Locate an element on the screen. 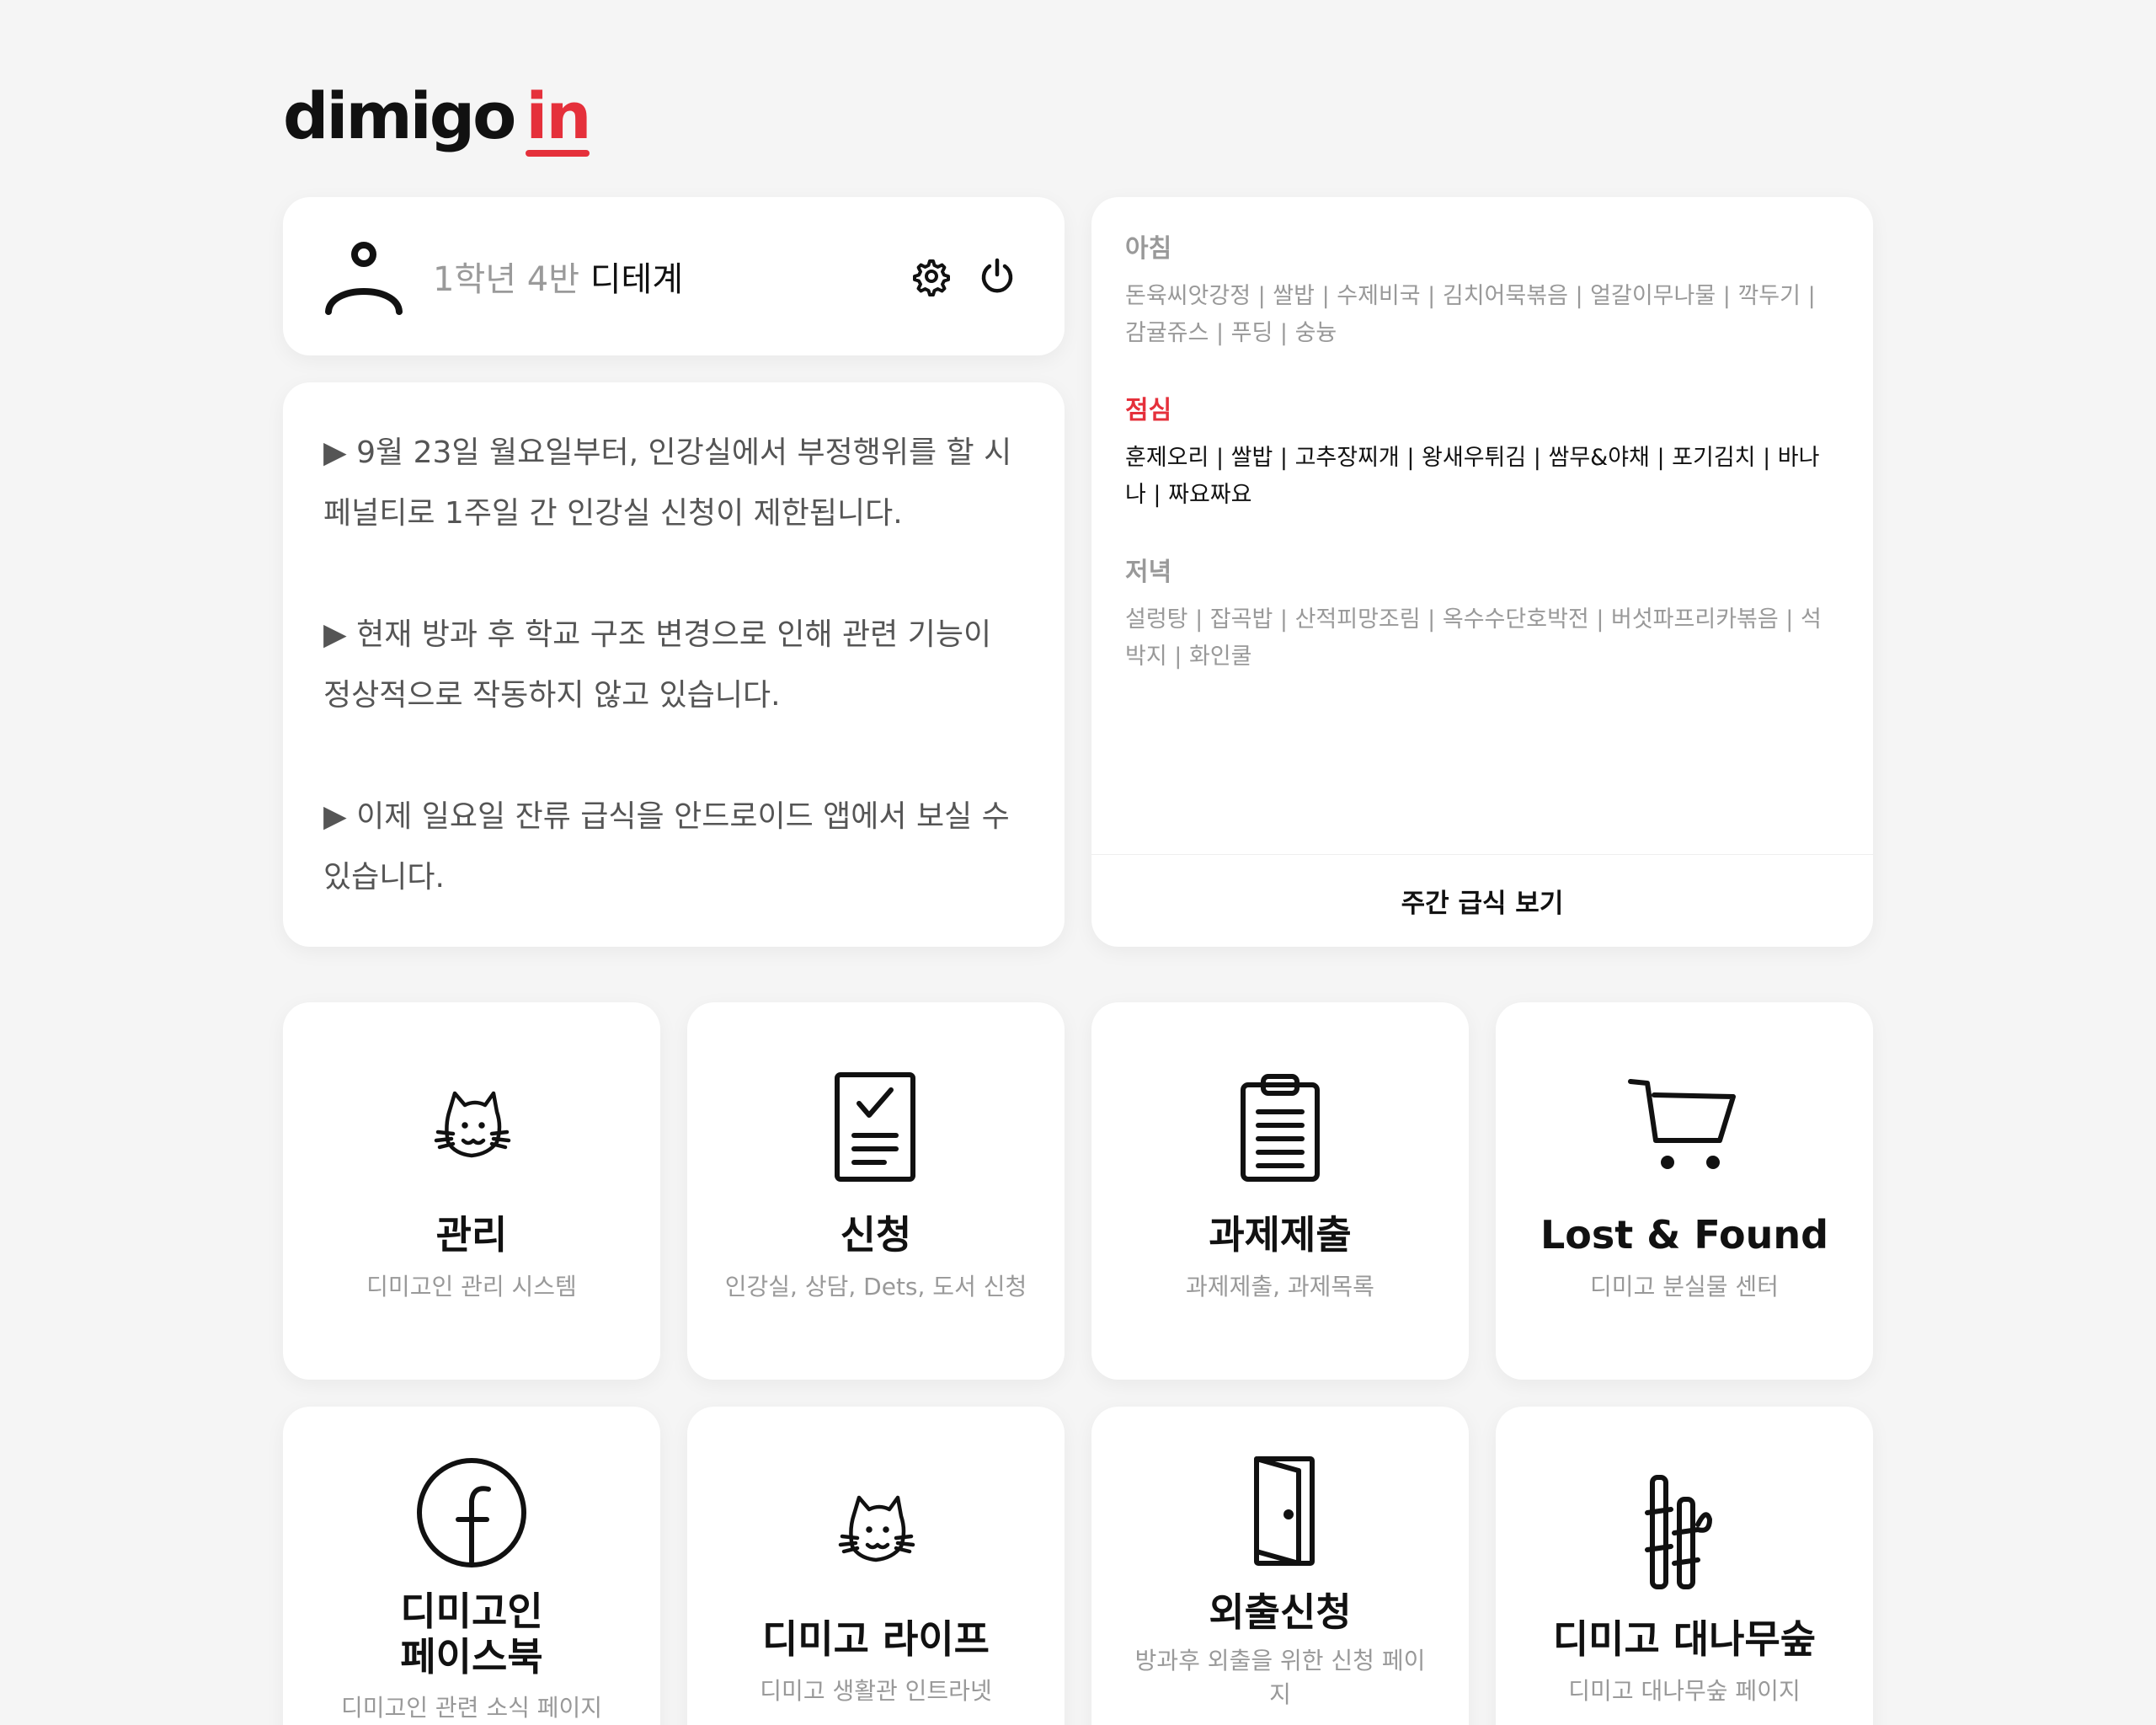  service-card-life: 디미고 라이프 디미고 생활관 인트라넷 is located at coordinates (876, 1566).